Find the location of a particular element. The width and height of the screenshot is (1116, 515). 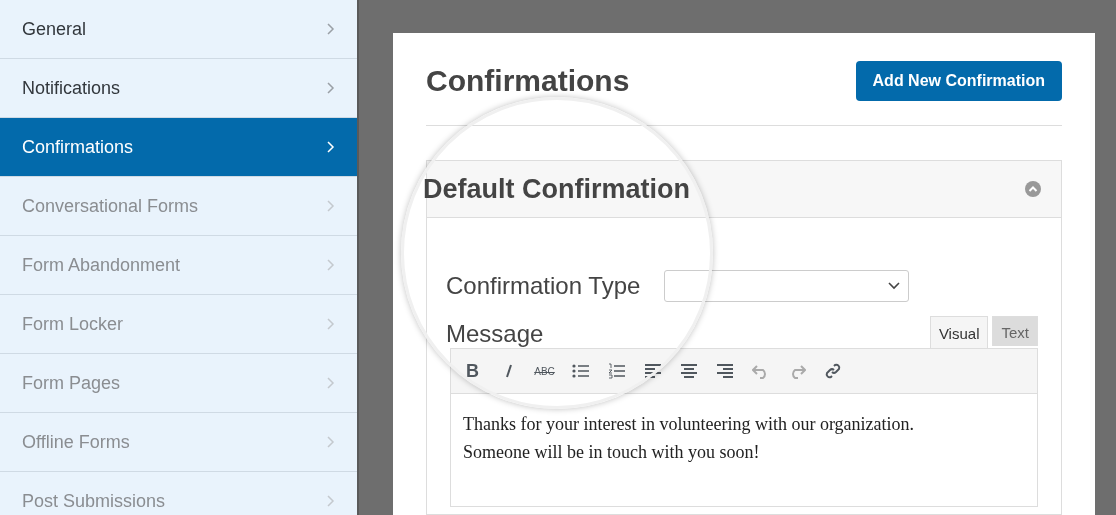

bold-button: B is located at coordinates (472, 371).